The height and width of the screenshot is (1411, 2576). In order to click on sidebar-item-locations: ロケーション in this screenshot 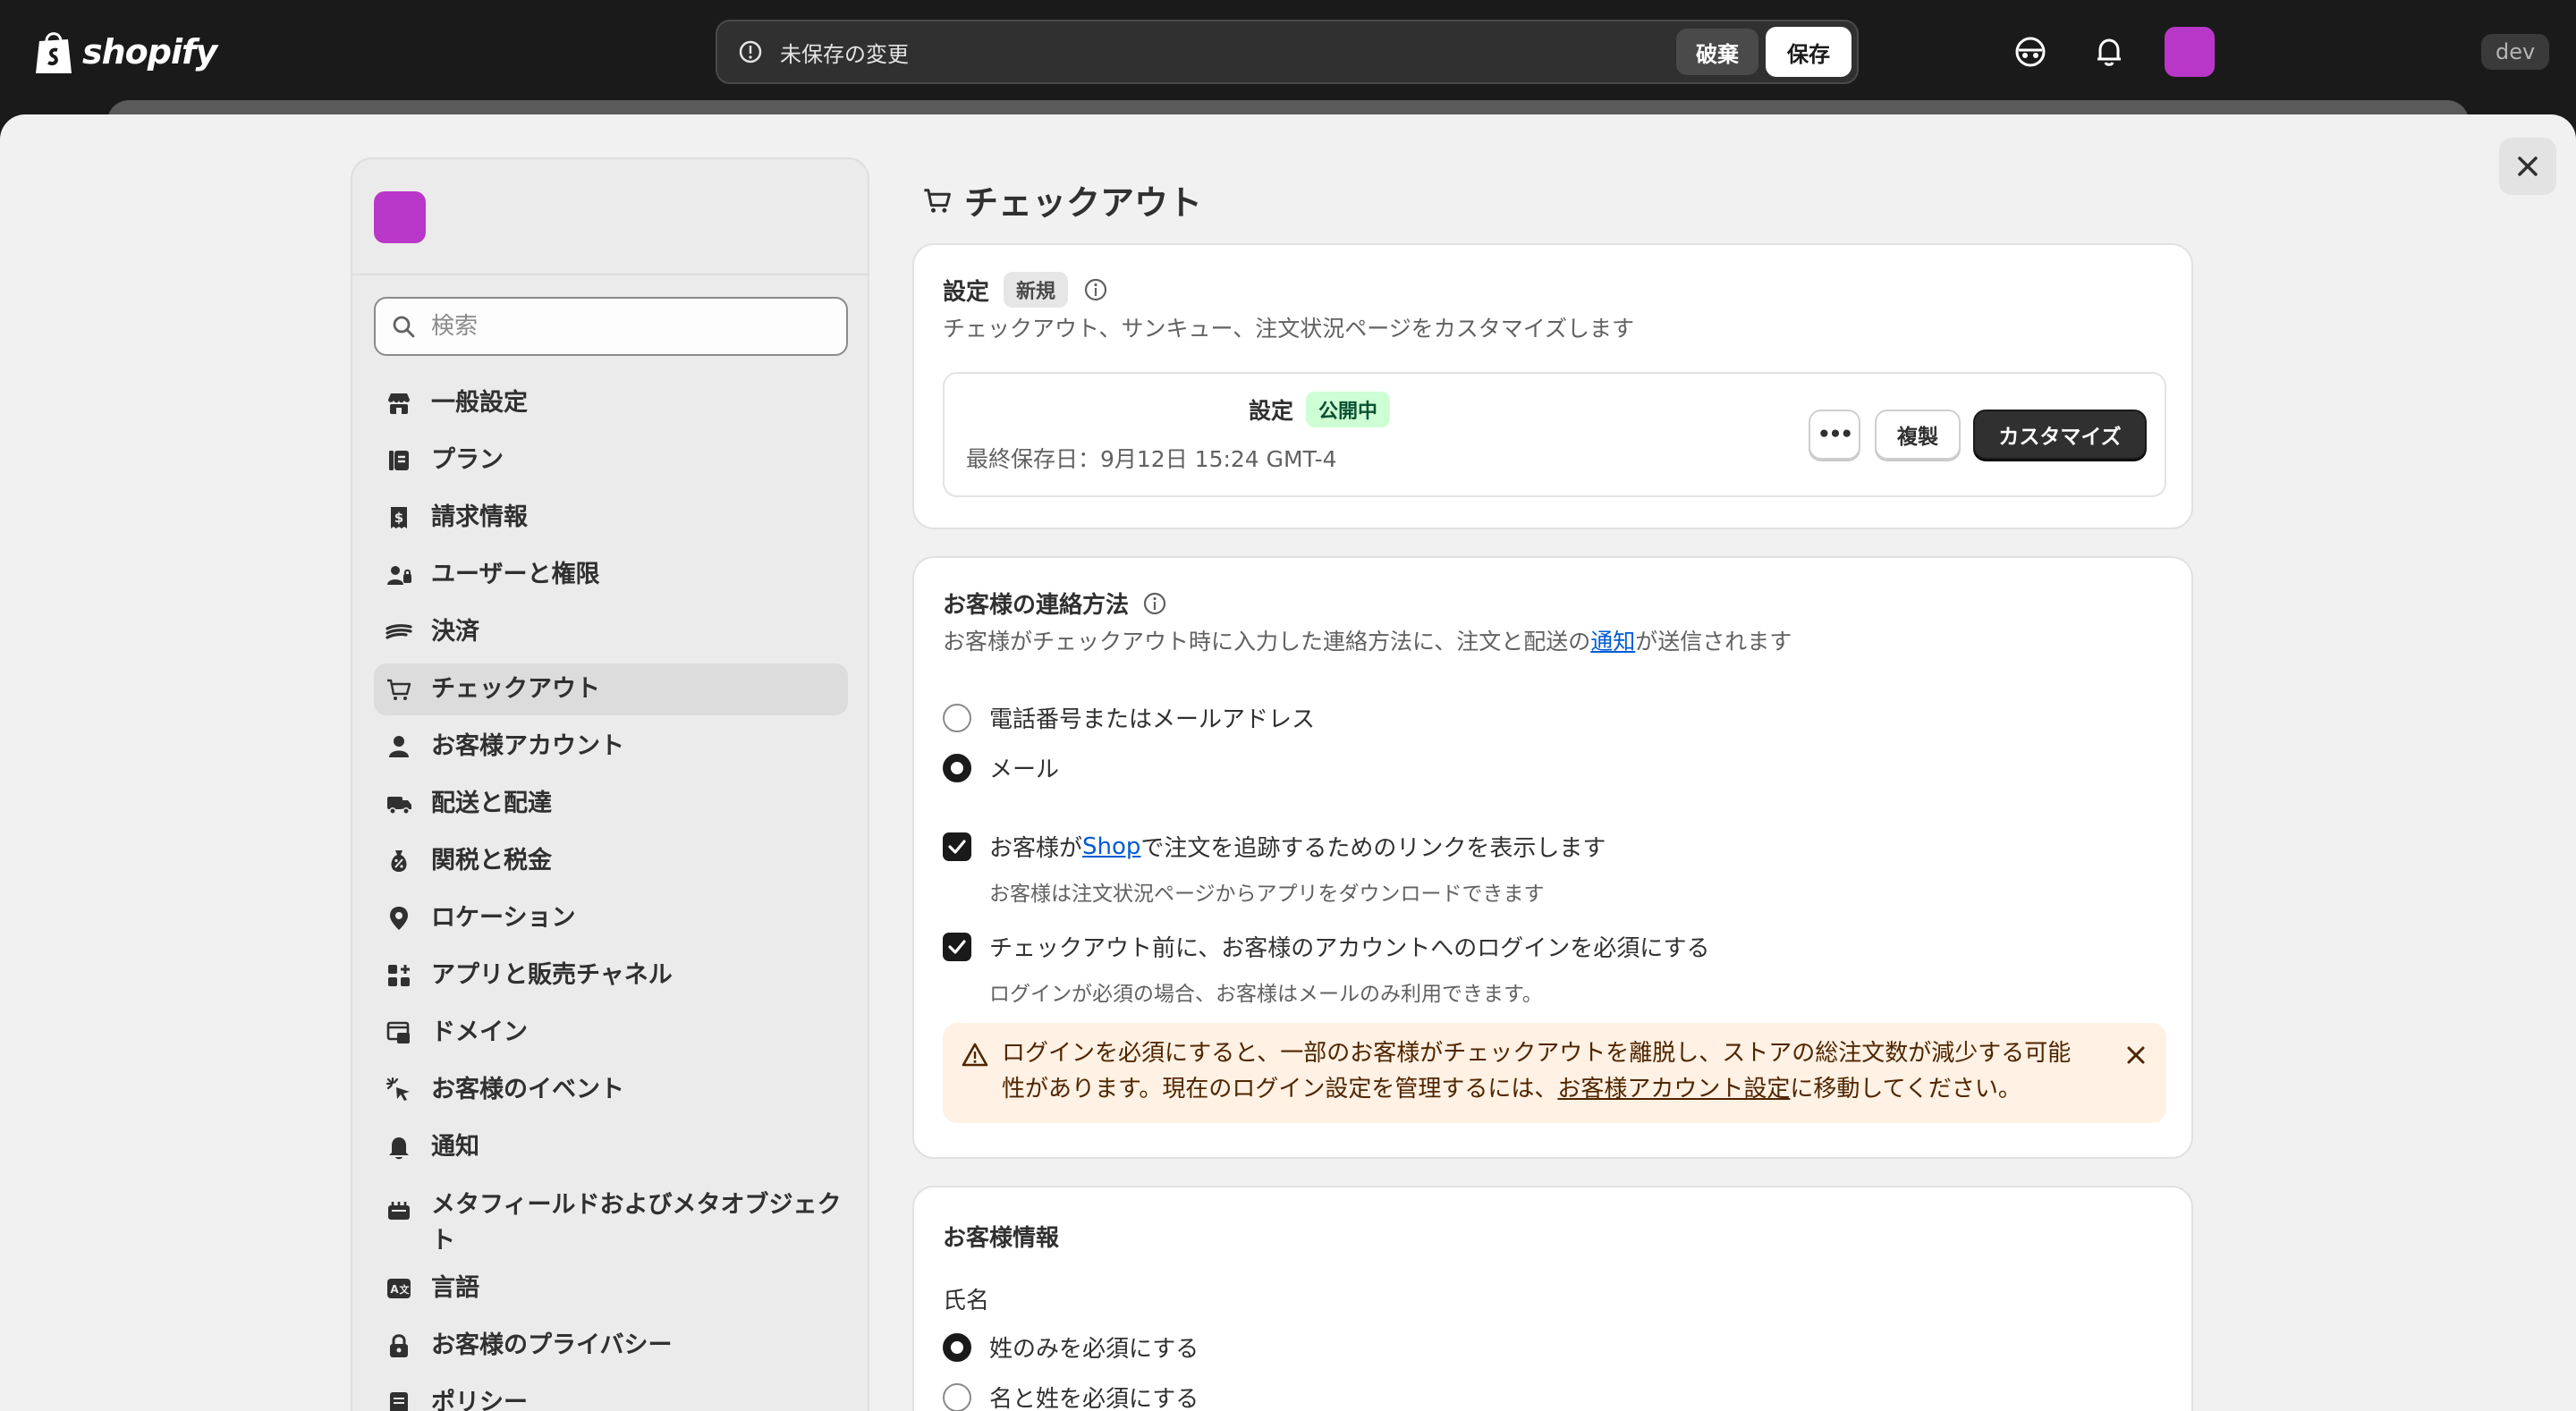, I will do `click(611, 918)`.